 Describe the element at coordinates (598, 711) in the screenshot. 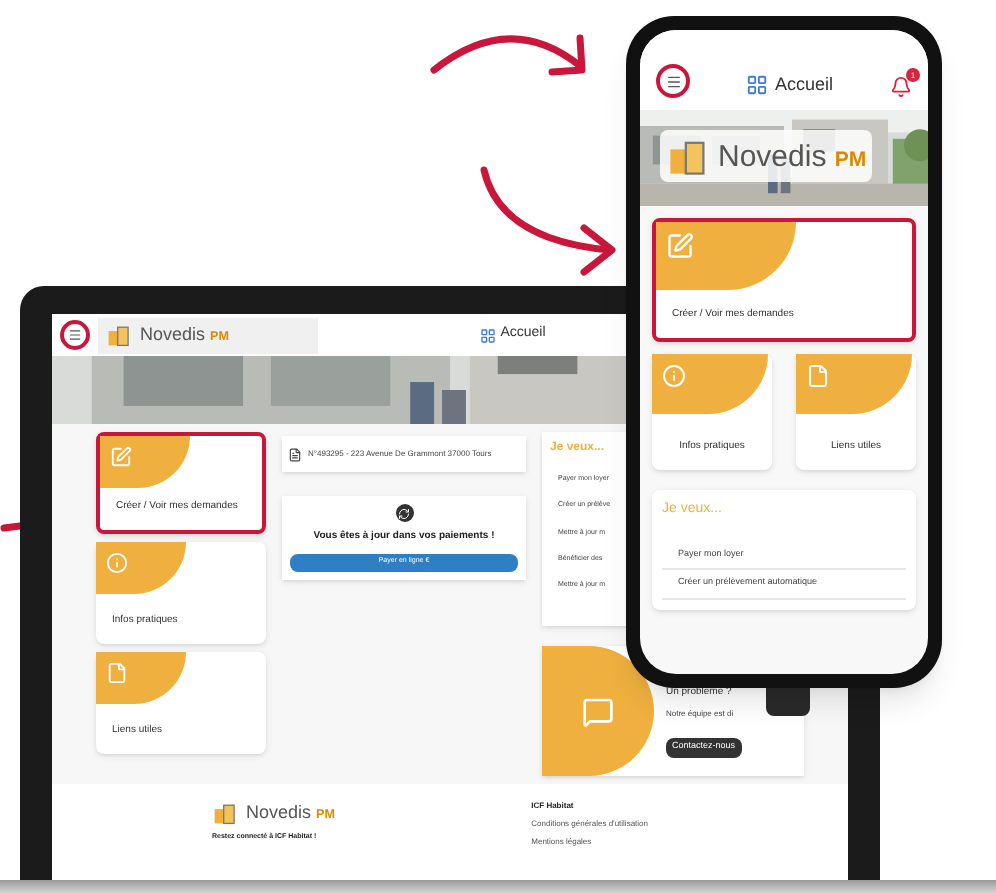

I see `chat-icon` at that location.